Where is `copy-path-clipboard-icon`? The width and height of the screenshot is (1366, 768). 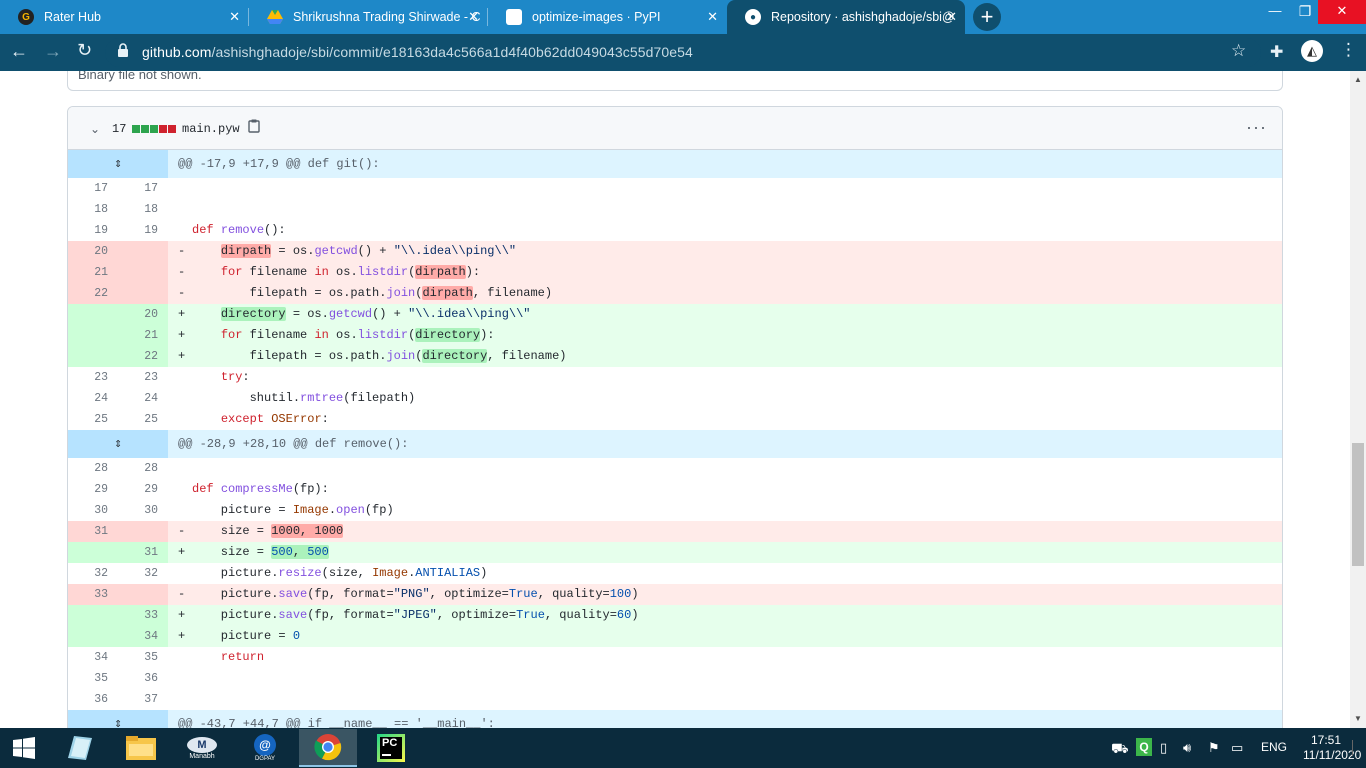 copy-path-clipboard-icon is located at coordinates (254, 127).